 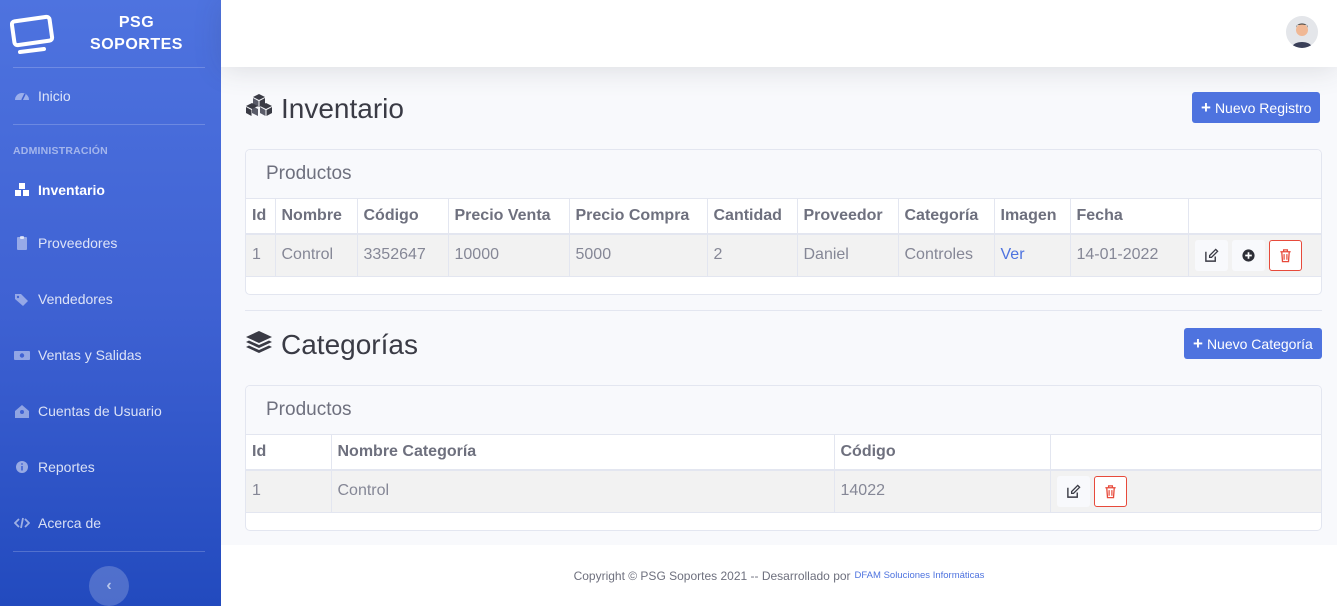 I want to click on table-header-row: Id Nombre Categoría Código, so click(x=783, y=453).